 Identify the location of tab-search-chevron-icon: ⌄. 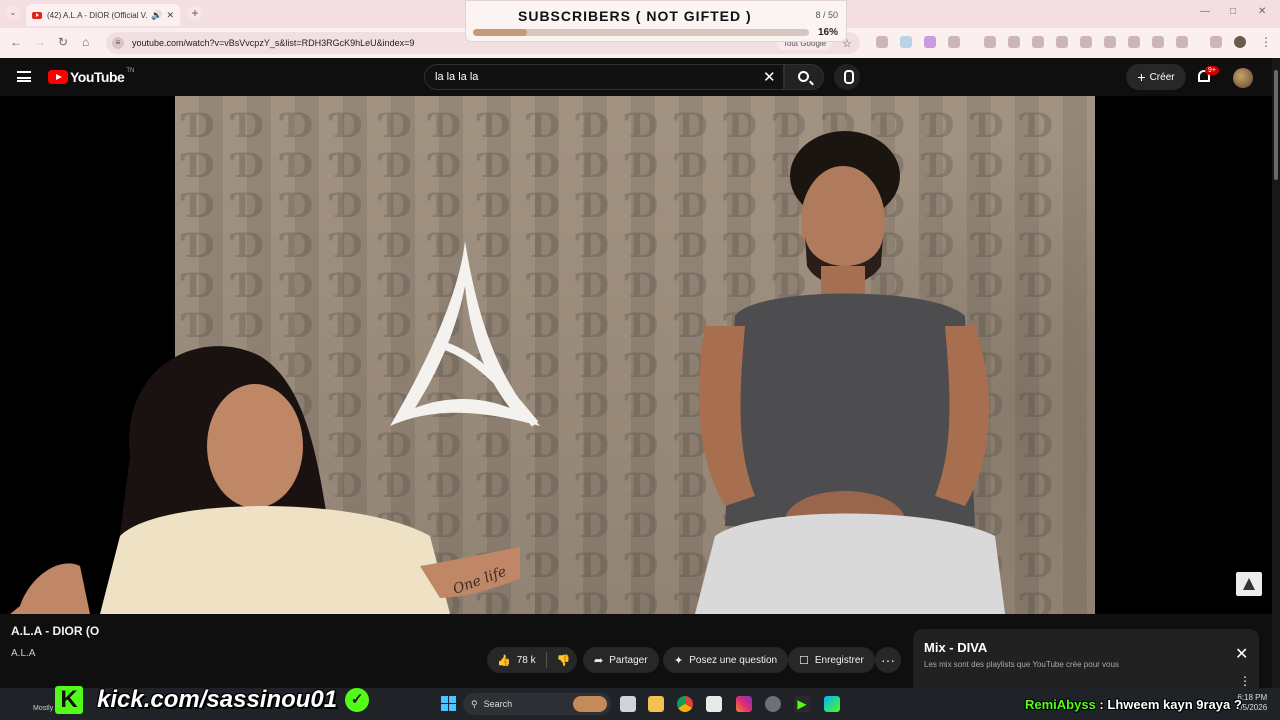
(13, 13).